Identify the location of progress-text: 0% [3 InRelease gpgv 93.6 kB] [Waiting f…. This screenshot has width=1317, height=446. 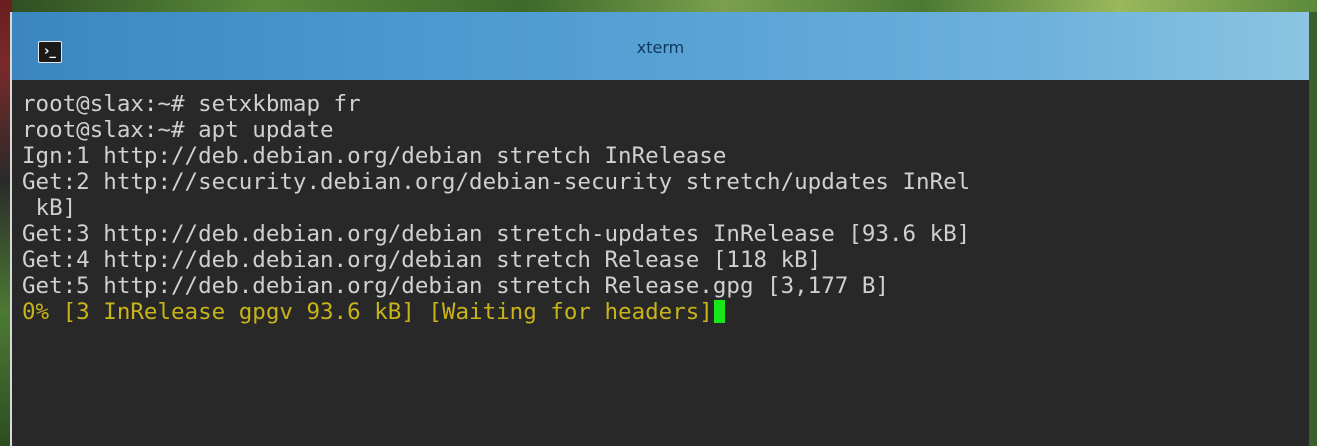
(367, 312).